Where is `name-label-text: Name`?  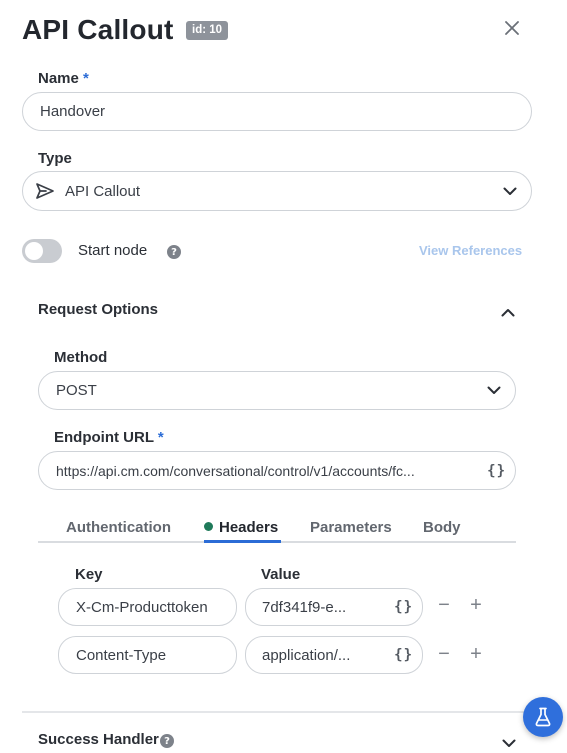 name-label-text: Name is located at coordinates (58, 78).